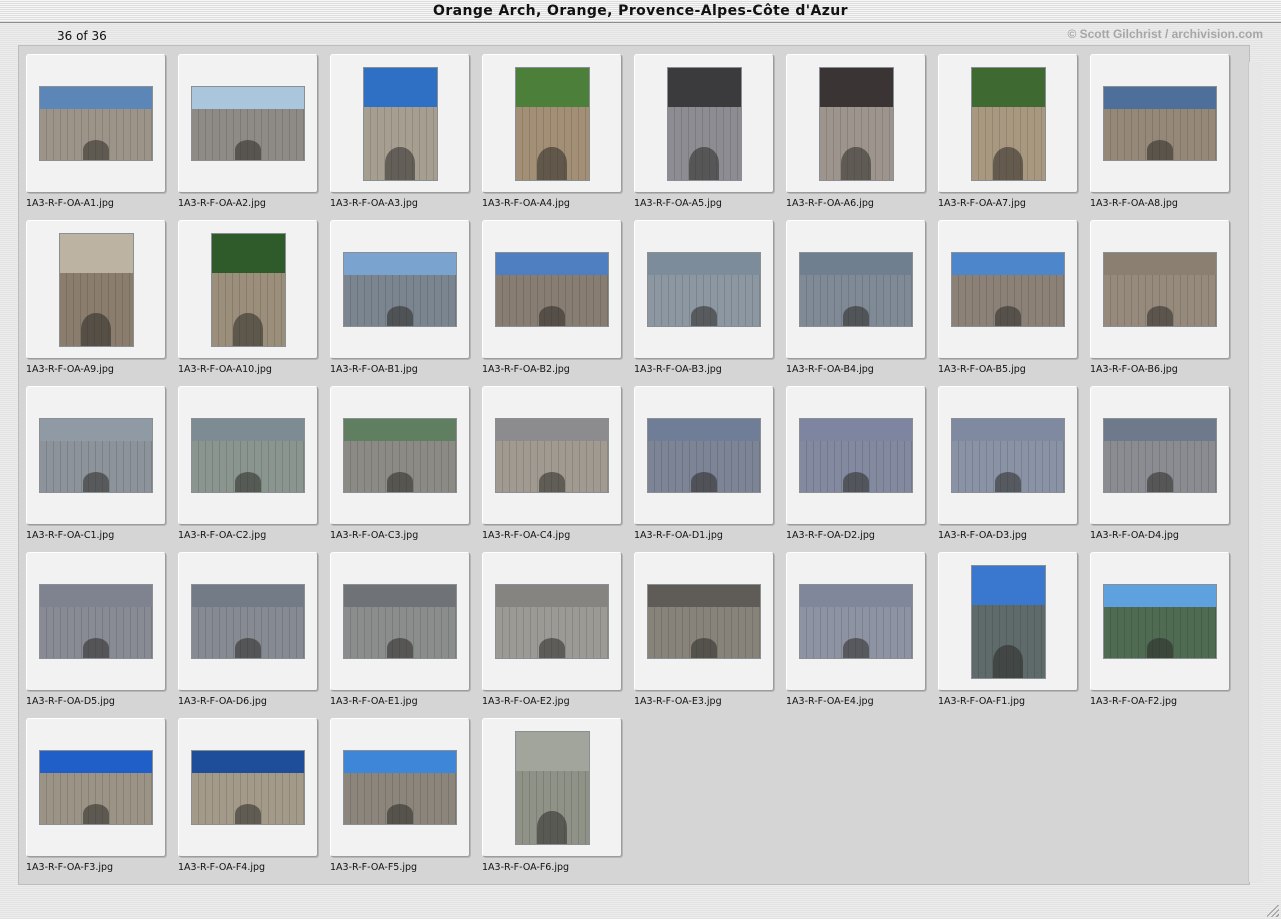 The image size is (1281, 919). I want to click on thumbnail-item: 1A3-R-F-OA-A7.jpg, so click(1014, 137).